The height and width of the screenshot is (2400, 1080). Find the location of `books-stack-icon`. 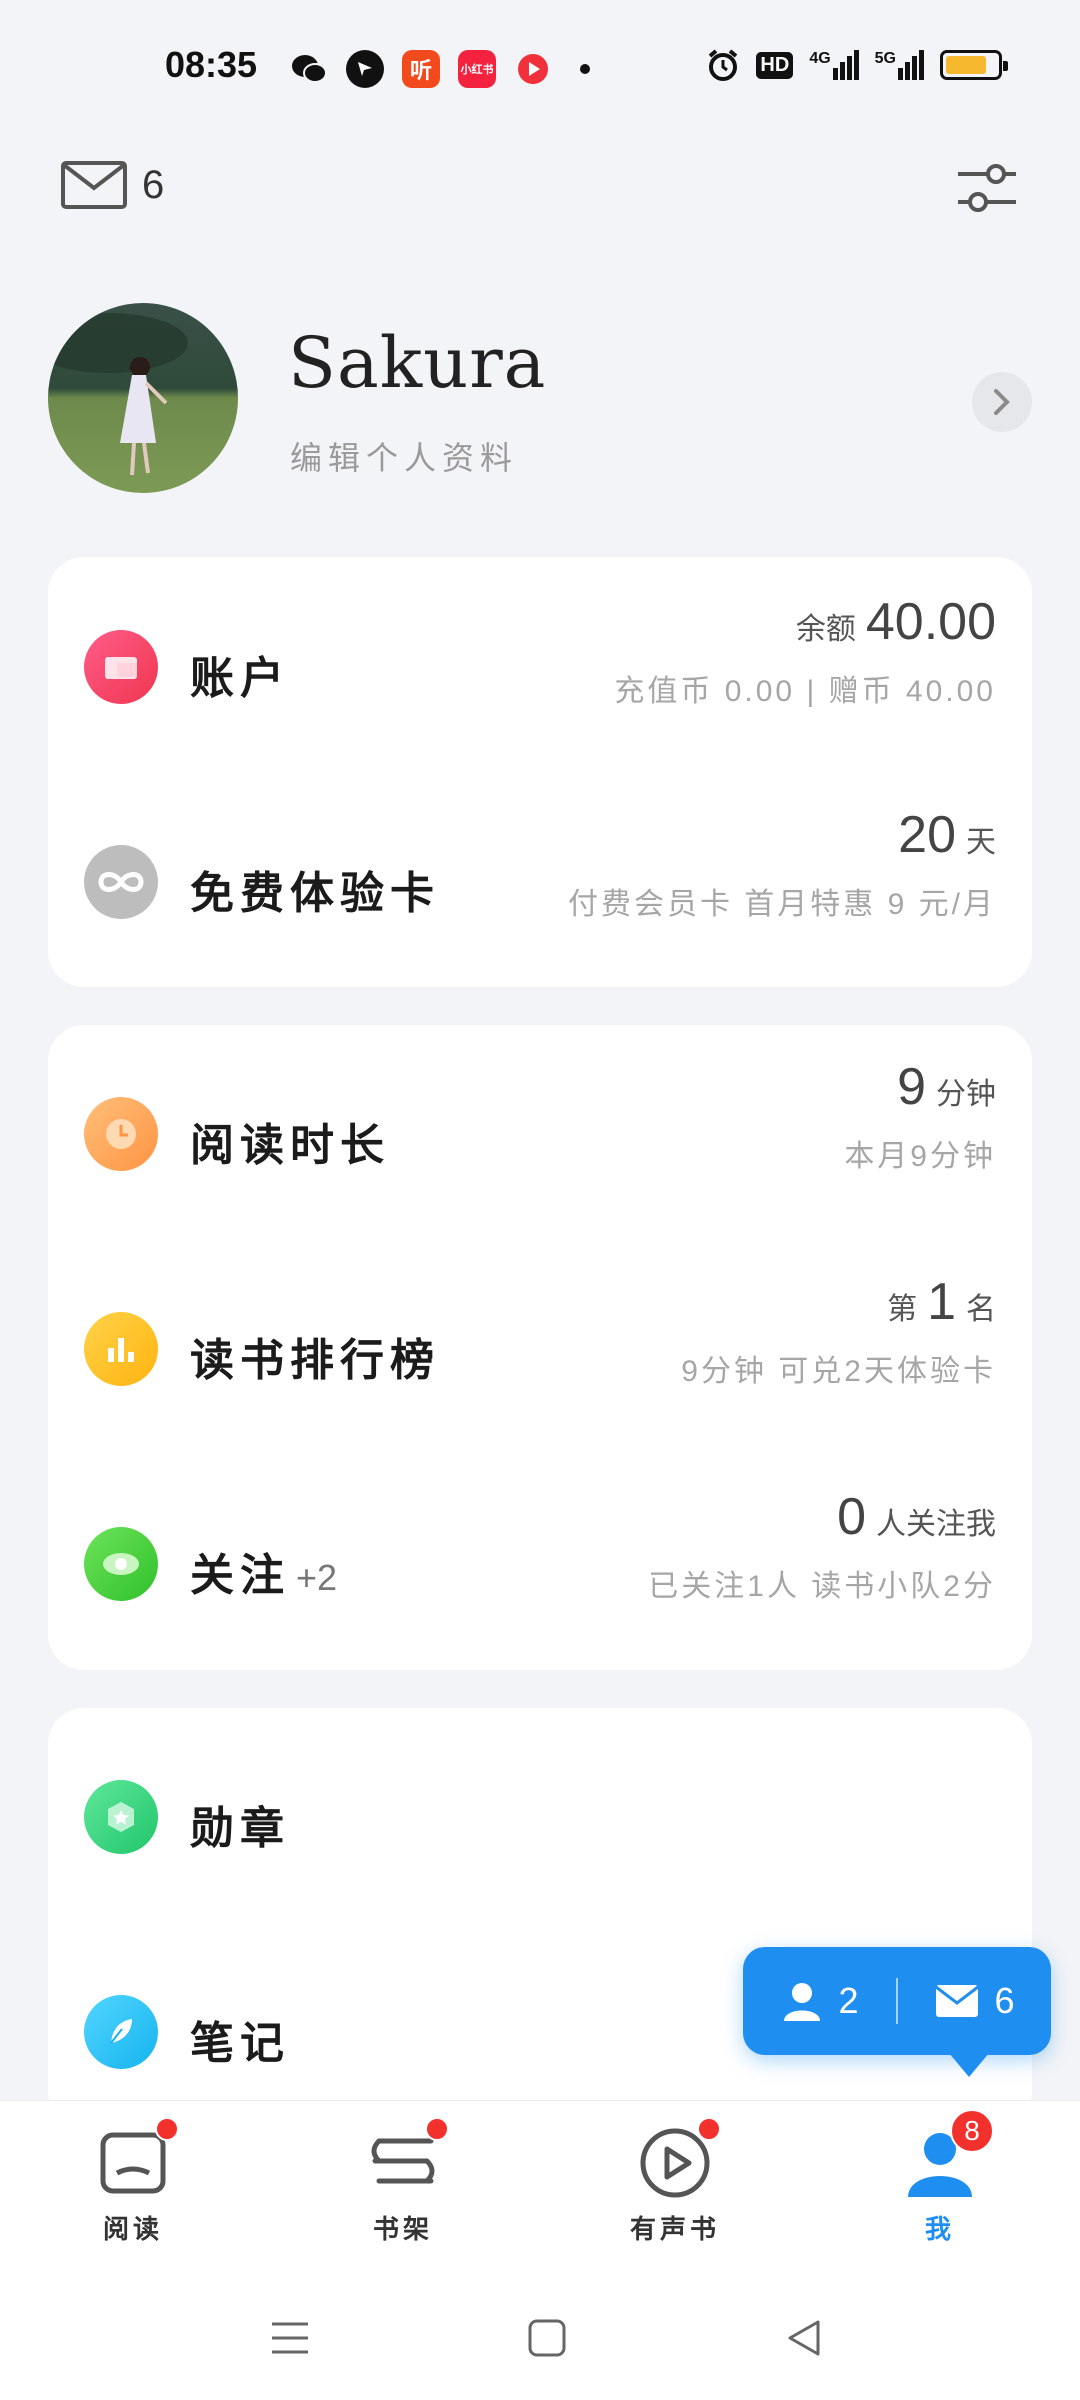

books-stack-icon is located at coordinates (406, 2159).